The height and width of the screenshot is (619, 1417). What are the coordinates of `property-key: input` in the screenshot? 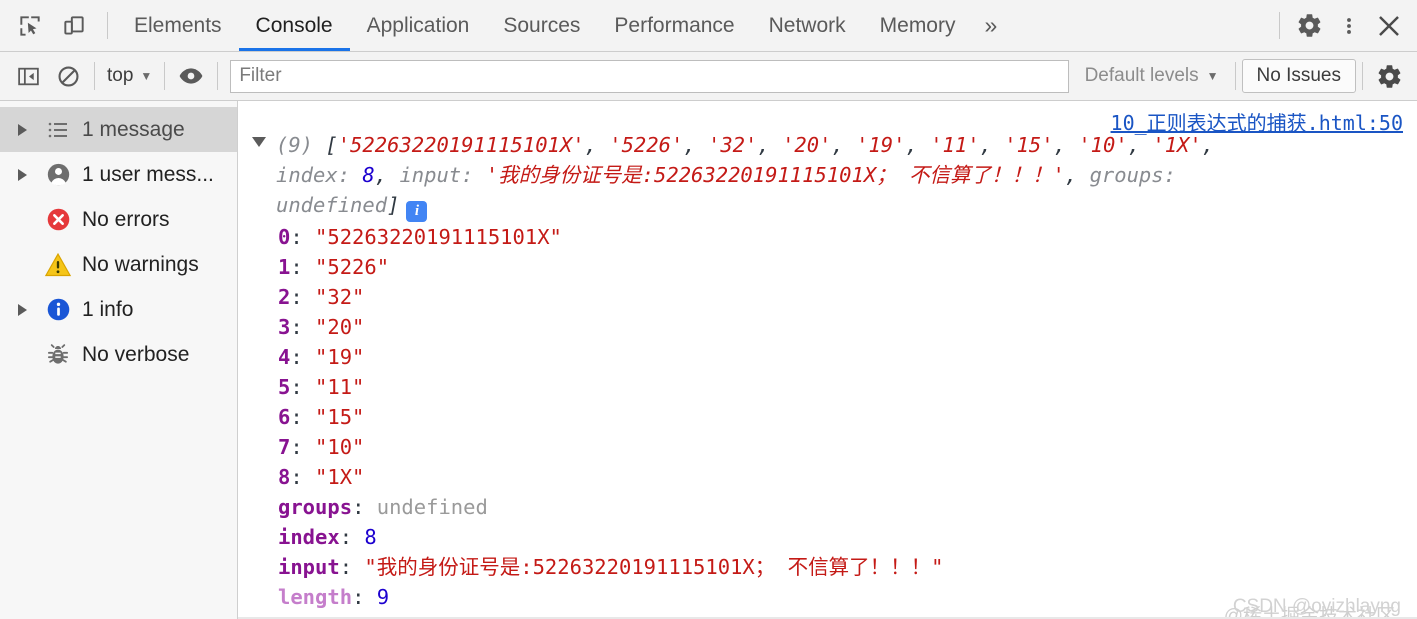 It's located at (309, 566).